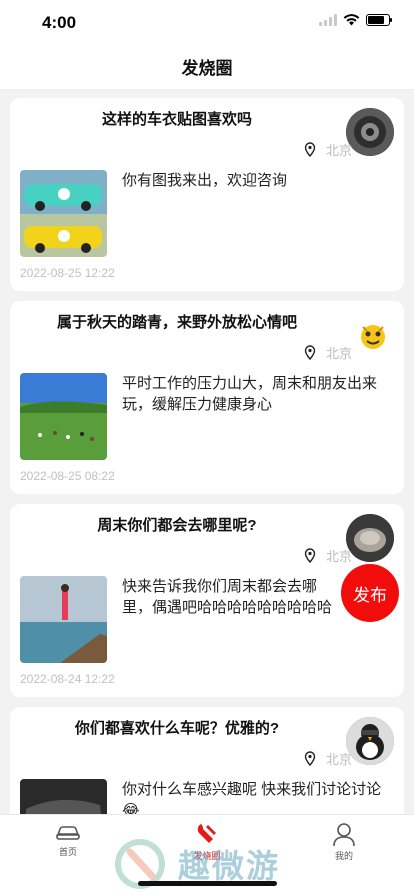  I want to click on tab-home: 首页, so click(68, 839).